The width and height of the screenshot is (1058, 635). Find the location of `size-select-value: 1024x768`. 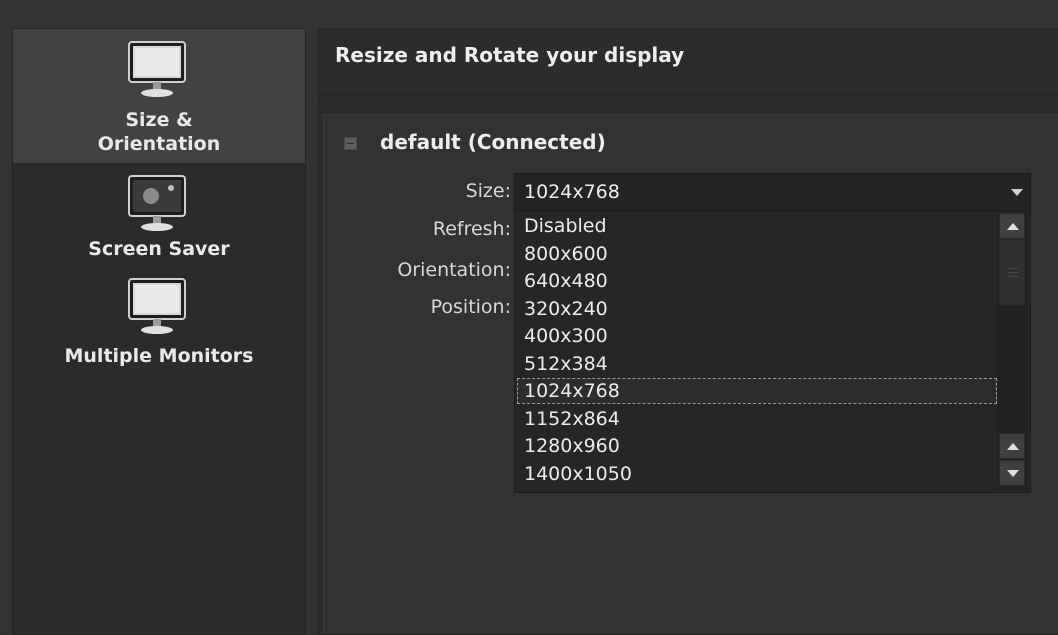

size-select-value: 1024x768 is located at coordinates (572, 192).